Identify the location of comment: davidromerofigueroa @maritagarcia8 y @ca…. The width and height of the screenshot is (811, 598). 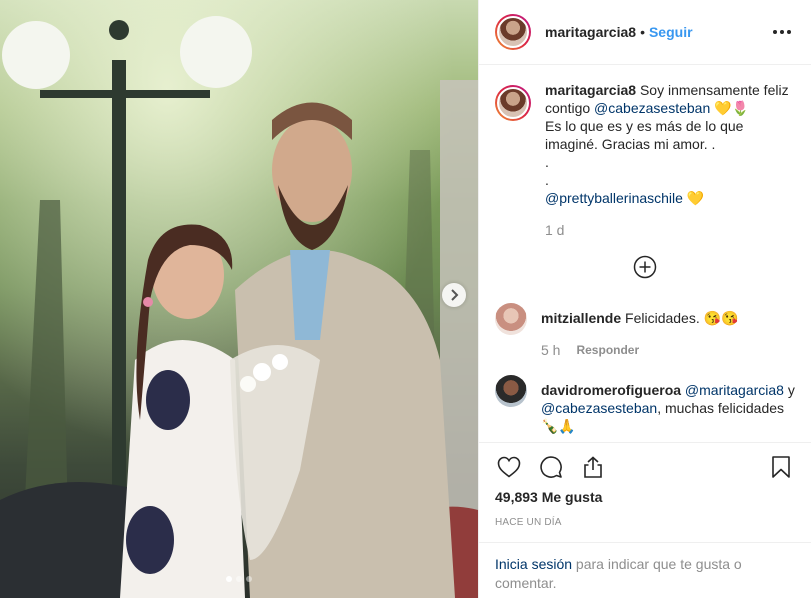
(645, 405).